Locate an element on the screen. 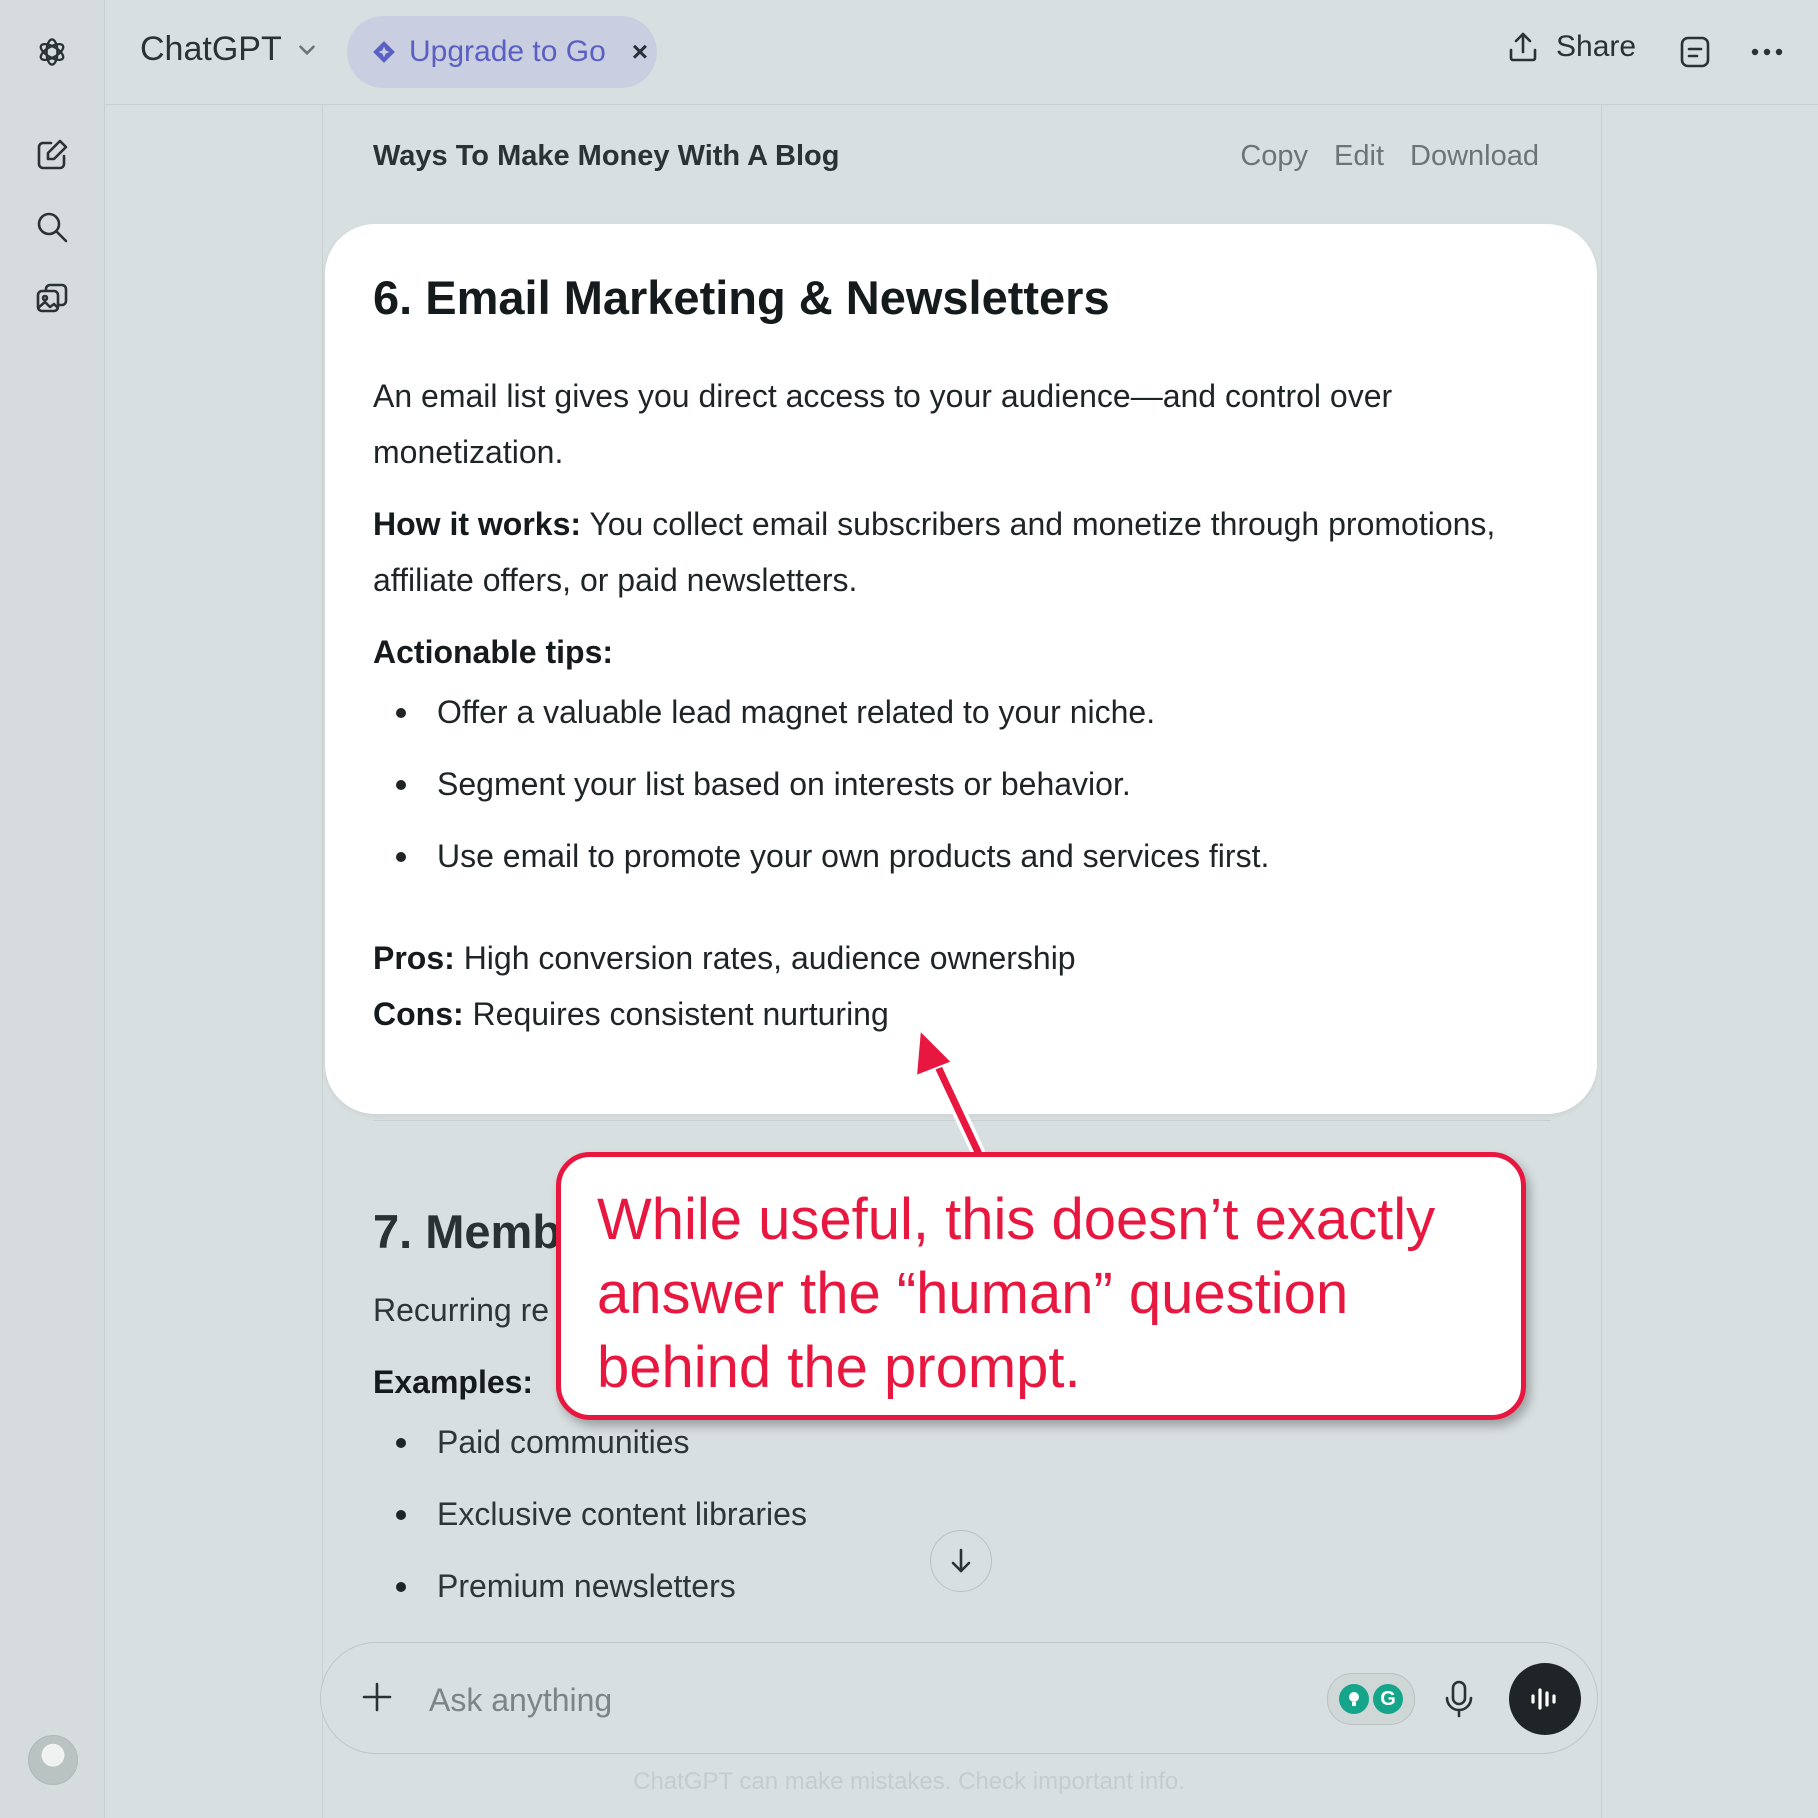 The width and height of the screenshot is (1818, 1818). list-item: Exclusive content libraries is located at coordinates (590, 1514).